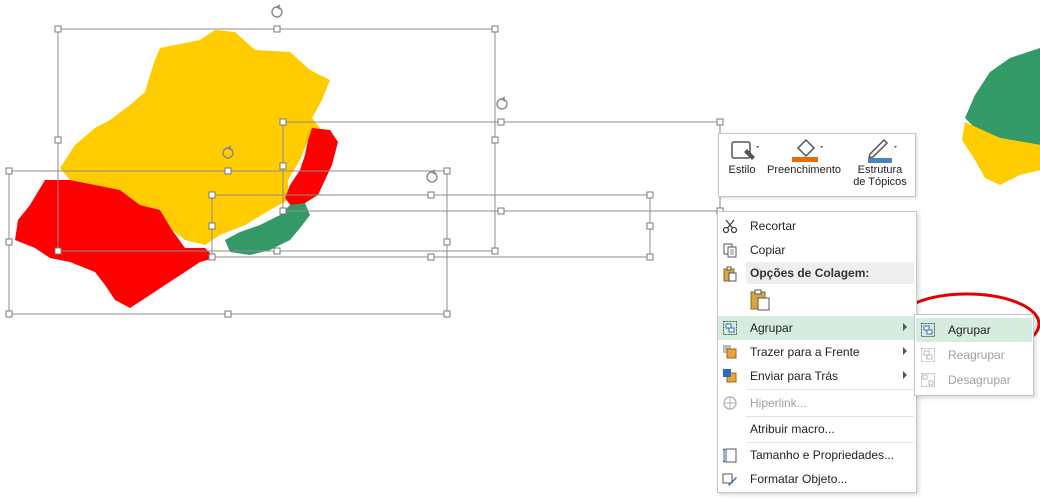  Describe the element at coordinates (810, 273) in the screenshot. I see `paste-options-label: Opções de Colagem:` at that location.